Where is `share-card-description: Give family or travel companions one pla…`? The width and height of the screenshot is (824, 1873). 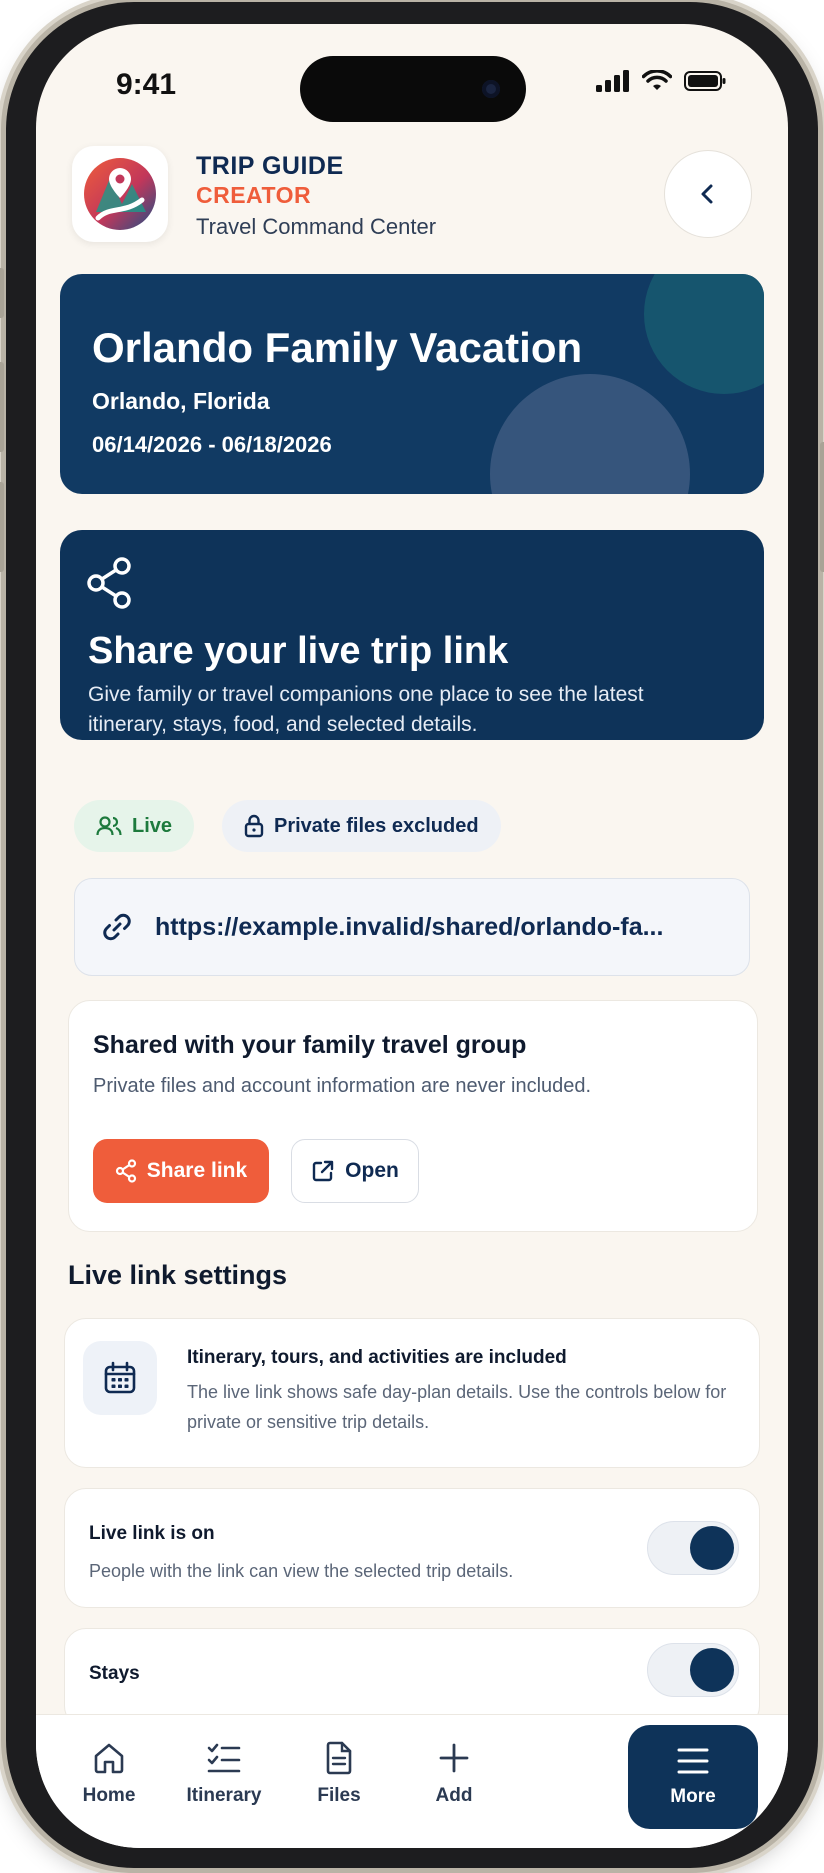 share-card-description: Give family or travel companions one pla… is located at coordinates (366, 709).